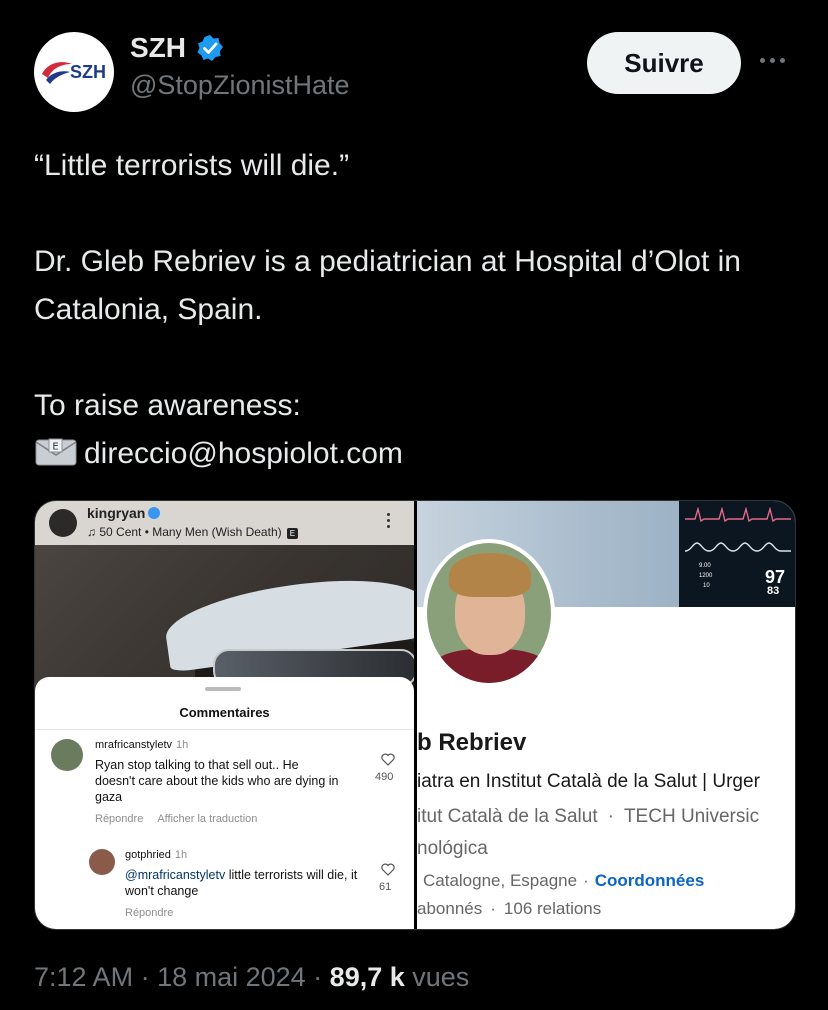 The height and width of the screenshot is (1010, 828). What do you see at coordinates (737, 554) in the screenshot?
I see `patient-monitor: 9.00 1200 10 97 83` at bounding box center [737, 554].